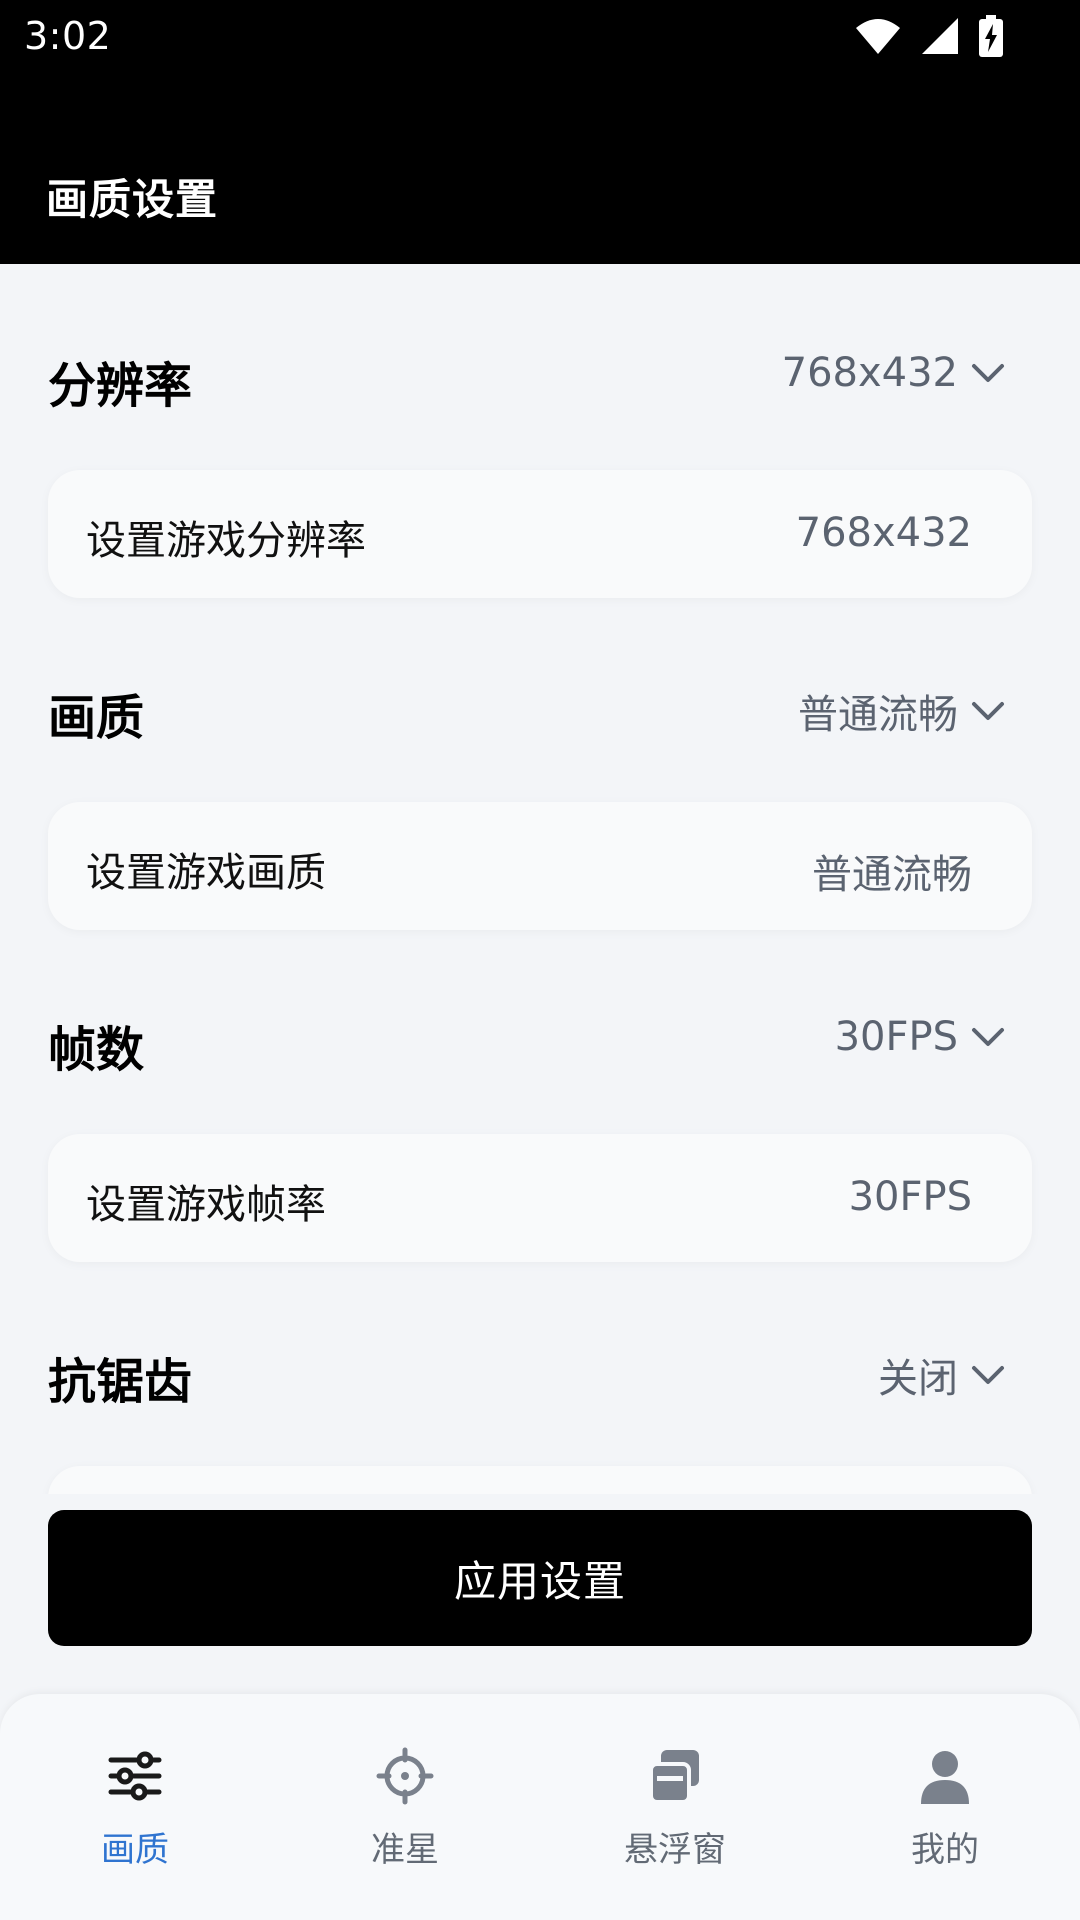 The image size is (1080, 1920). I want to click on battery-charging-icon, so click(991, 36).